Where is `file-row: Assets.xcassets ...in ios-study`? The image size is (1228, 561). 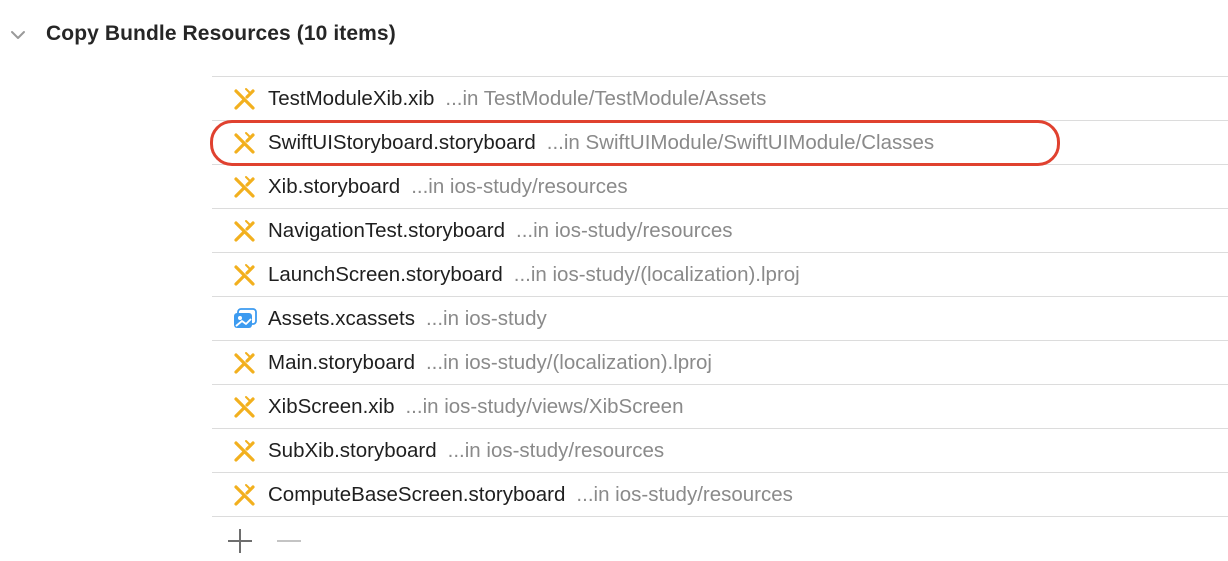 file-row: Assets.xcassets ...in ios-study is located at coordinates (720, 319).